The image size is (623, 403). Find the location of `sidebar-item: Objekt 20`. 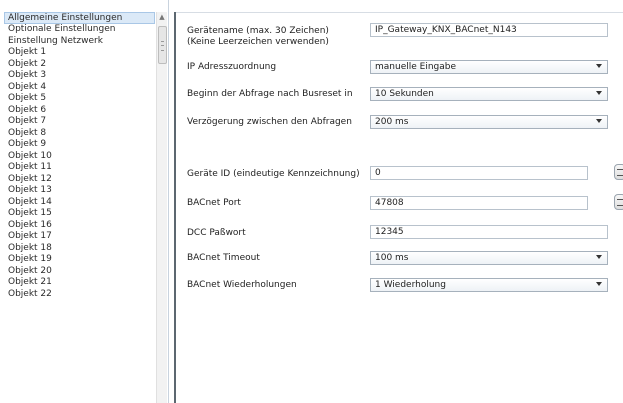

sidebar-item: Objekt 20 is located at coordinates (77, 272).